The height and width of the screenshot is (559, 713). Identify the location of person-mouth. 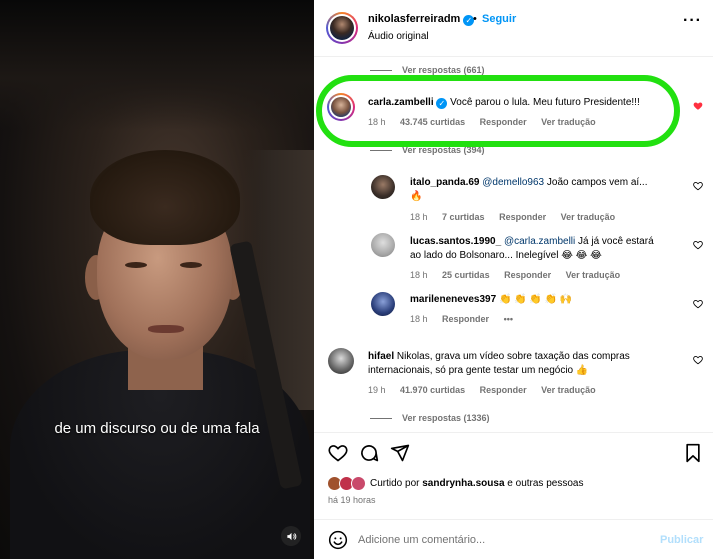
(166, 329).